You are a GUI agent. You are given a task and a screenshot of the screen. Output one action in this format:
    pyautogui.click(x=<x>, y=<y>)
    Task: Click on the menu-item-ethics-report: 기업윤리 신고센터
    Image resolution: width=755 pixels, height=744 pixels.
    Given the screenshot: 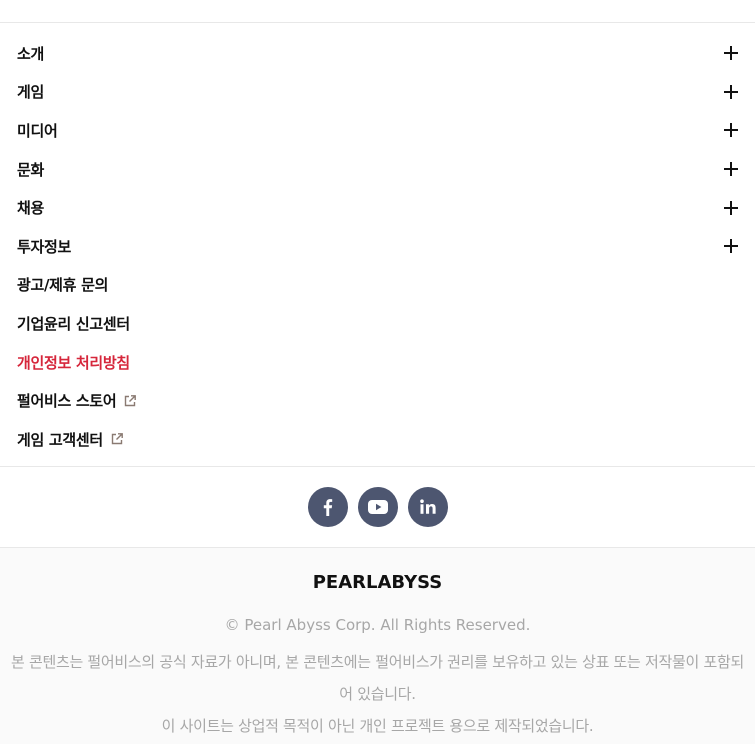 What is the action you would take?
    pyautogui.click(x=377, y=323)
    